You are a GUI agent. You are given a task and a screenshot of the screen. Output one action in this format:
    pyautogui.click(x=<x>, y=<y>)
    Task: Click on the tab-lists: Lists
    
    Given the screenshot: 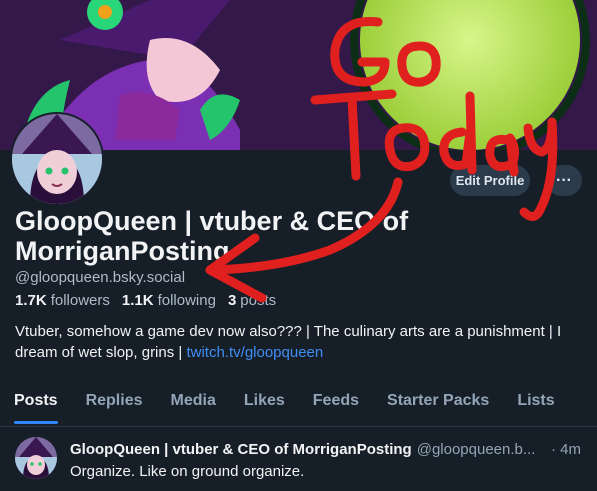 What is the action you would take?
    pyautogui.click(x=535, y=401)
    